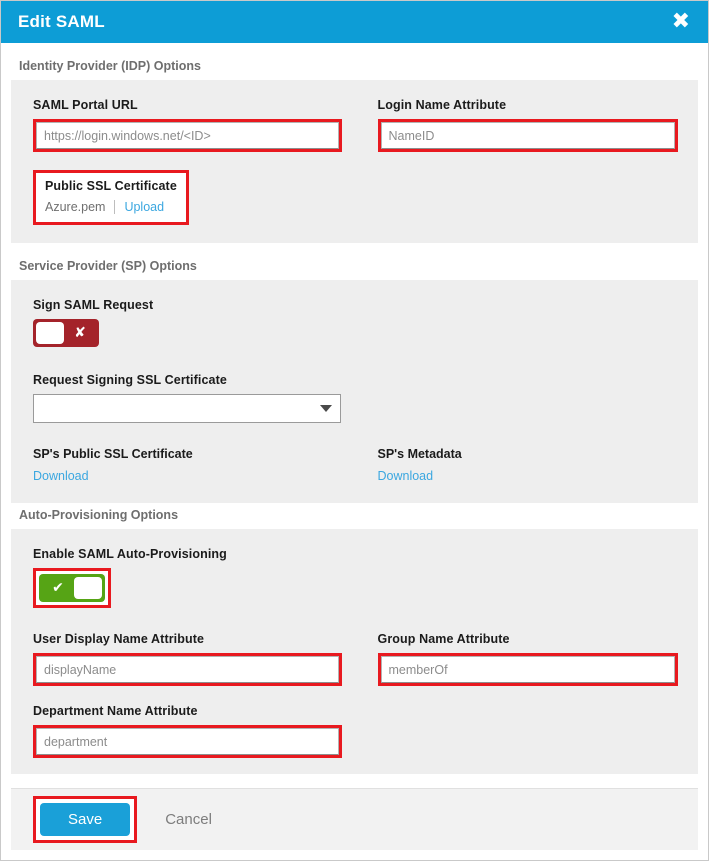  What do you see at coordinates (119, 639) in the screenshot?
I see `user-display-name-label: User Display Name Attribute` at bounding box center [119, 639].